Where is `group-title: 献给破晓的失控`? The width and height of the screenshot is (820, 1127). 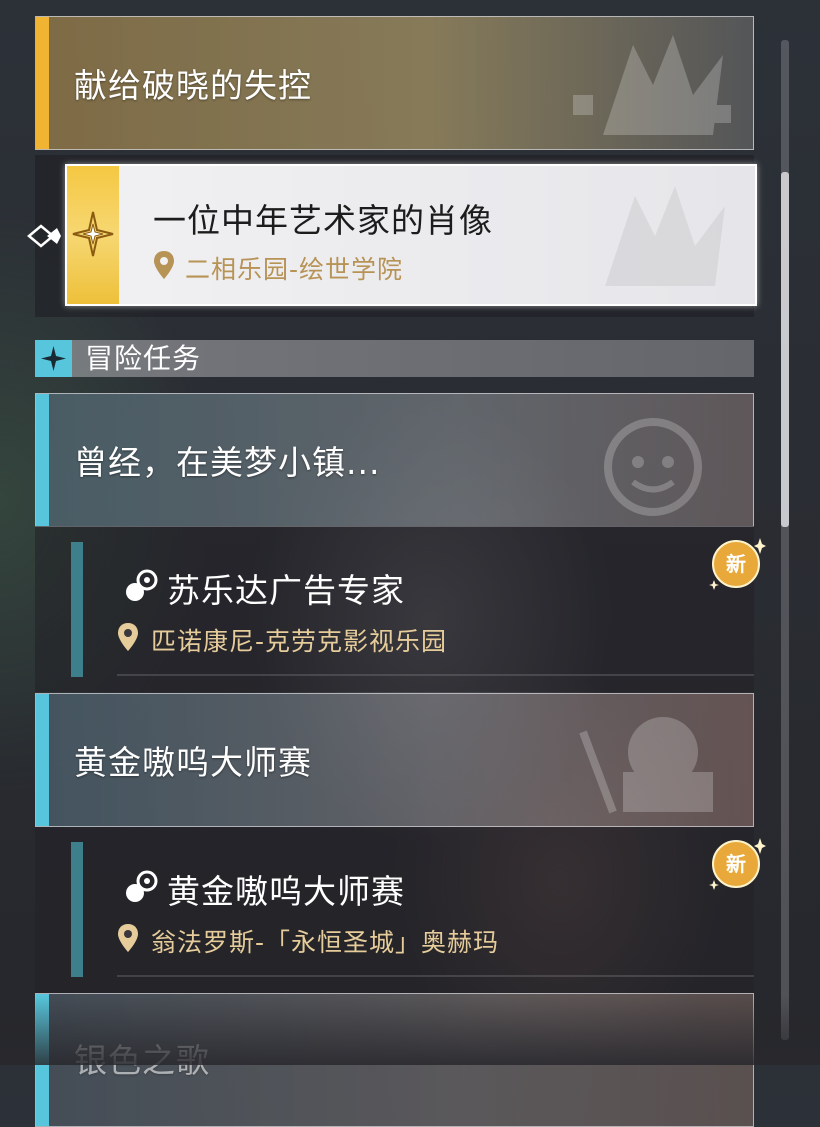
group-title: 献给破晓的失控 is located at coordinates (193, 85).